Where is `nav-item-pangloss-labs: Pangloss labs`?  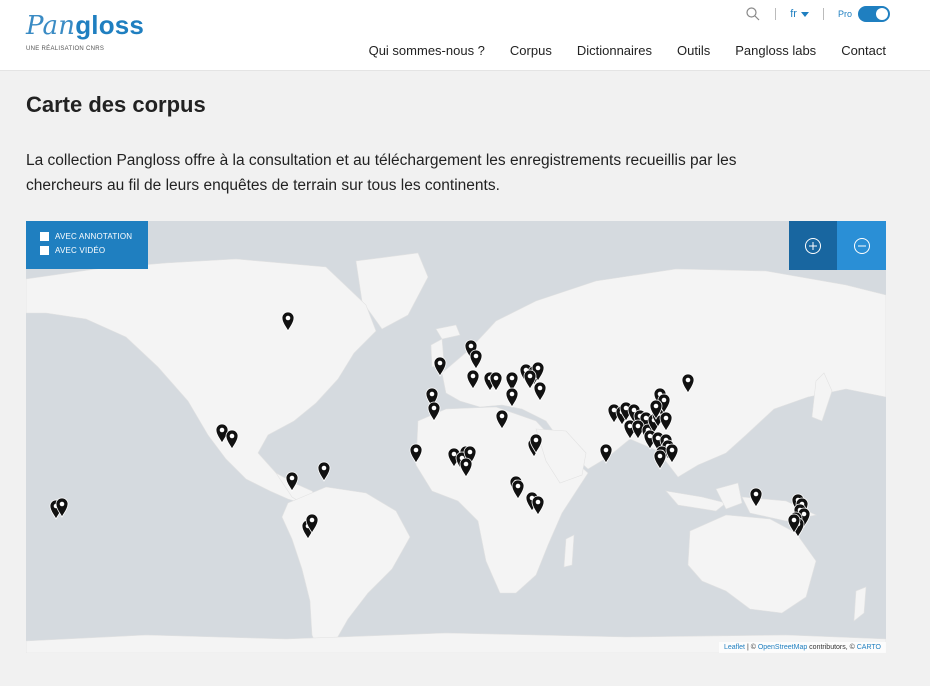 nav-item-pangloss-labs: Pangloss labs is located at coordinates (775, 50).